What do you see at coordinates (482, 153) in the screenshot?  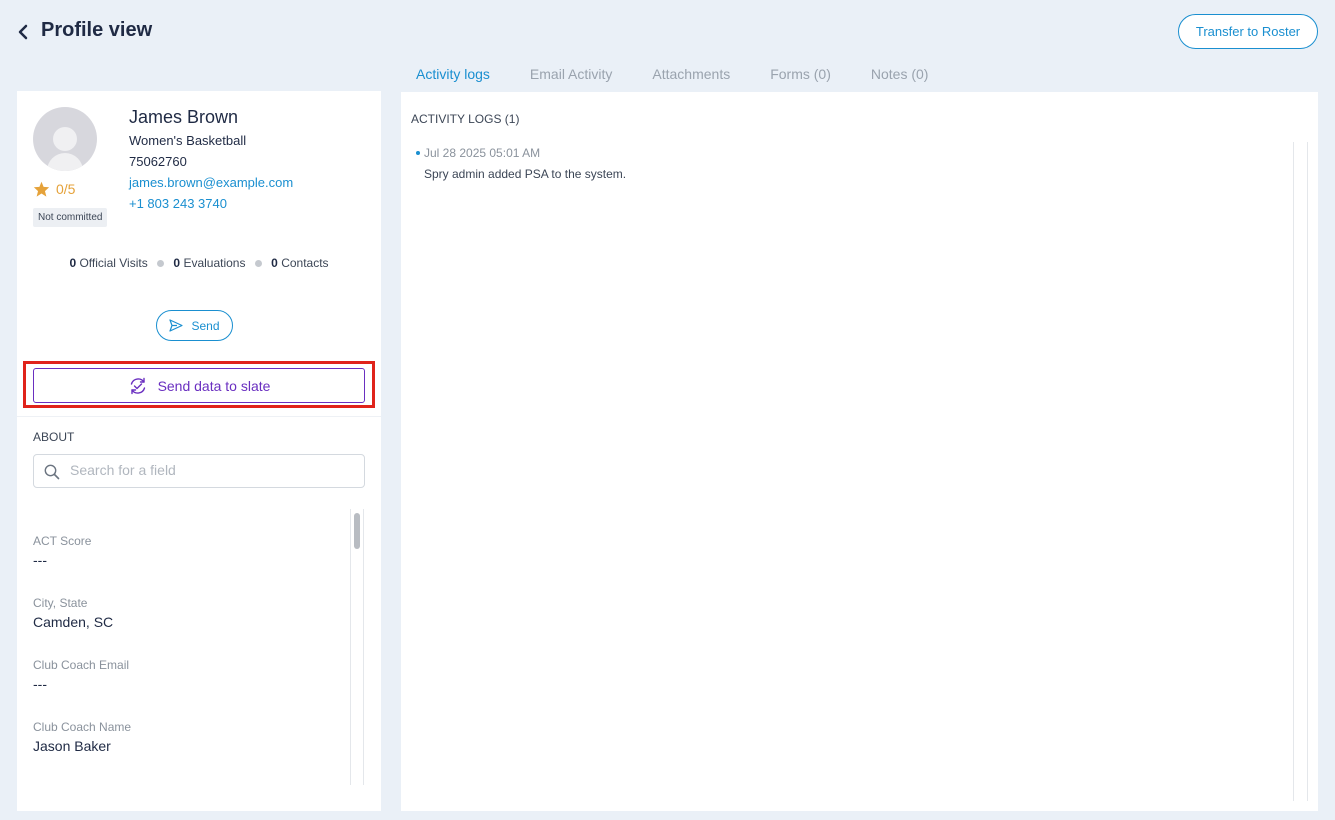 I see `log-entry-date: Jul 28 2025 05:01 AM` at bounding box center [482, 153].